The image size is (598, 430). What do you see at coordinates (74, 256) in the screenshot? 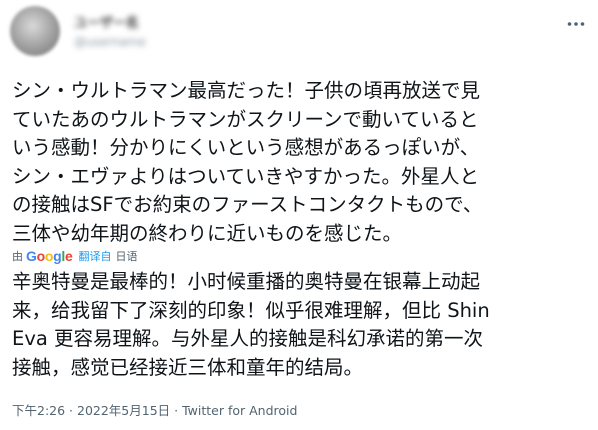
I see `translation-attribution: 由 Google 翻译自 日语` at bounding box center [74, 256].